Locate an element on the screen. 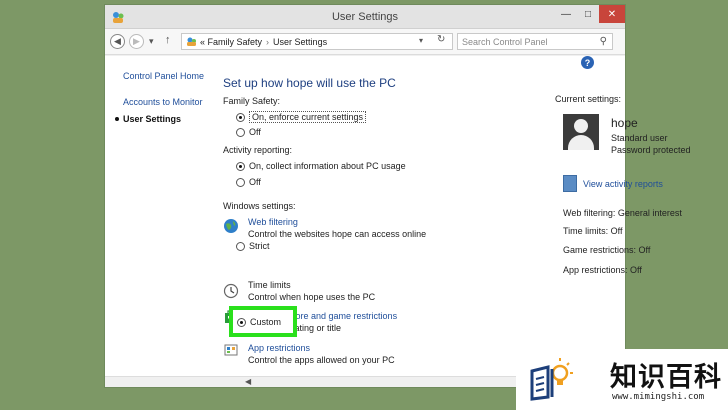 Image resolution: width=728 pixels, height=410 pixels. breadcrumb-family-safety: Family Safety is located at coordinates (235, 42).